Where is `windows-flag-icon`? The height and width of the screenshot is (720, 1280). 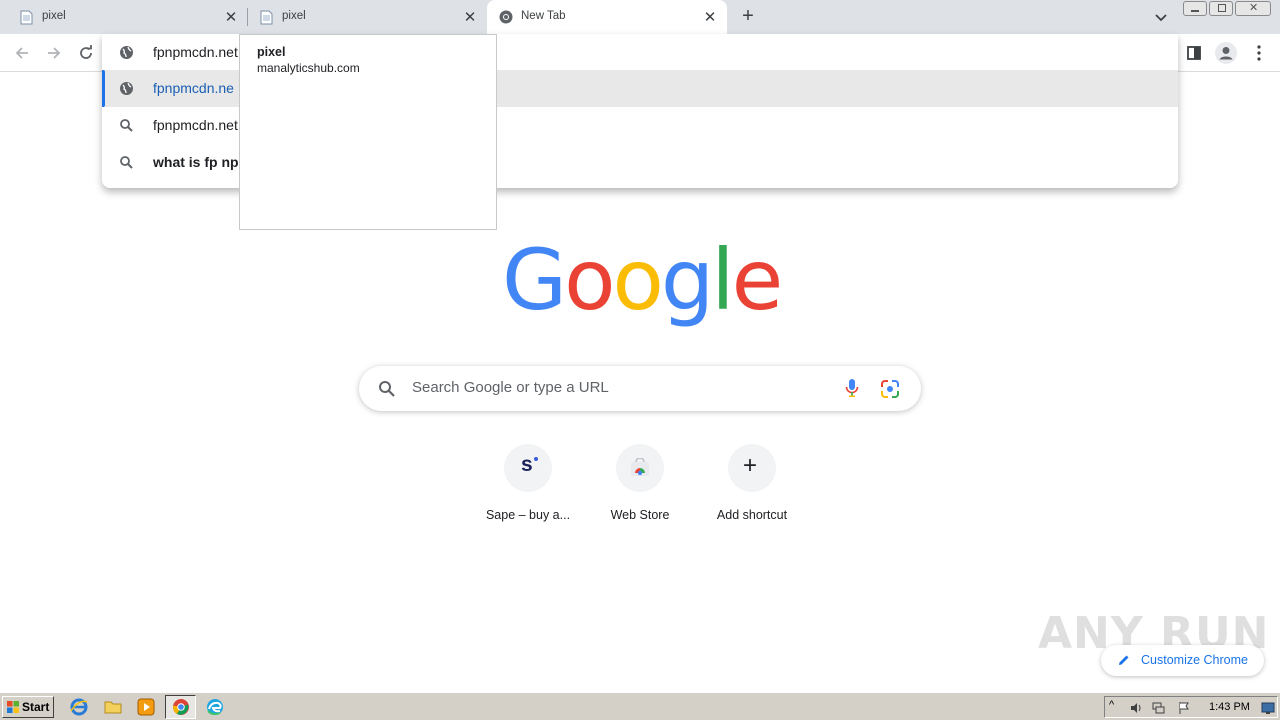 windows-flag-icon is located at coordinates (13, 707).